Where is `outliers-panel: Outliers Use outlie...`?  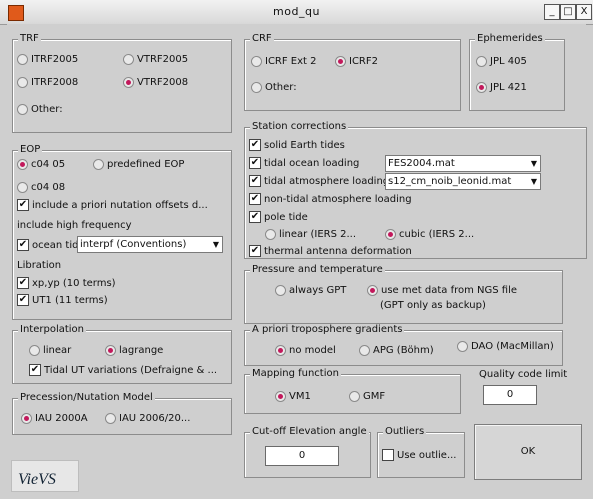
outliers-panel: Outliers Use outlie... is located at coordinates (421, 452).